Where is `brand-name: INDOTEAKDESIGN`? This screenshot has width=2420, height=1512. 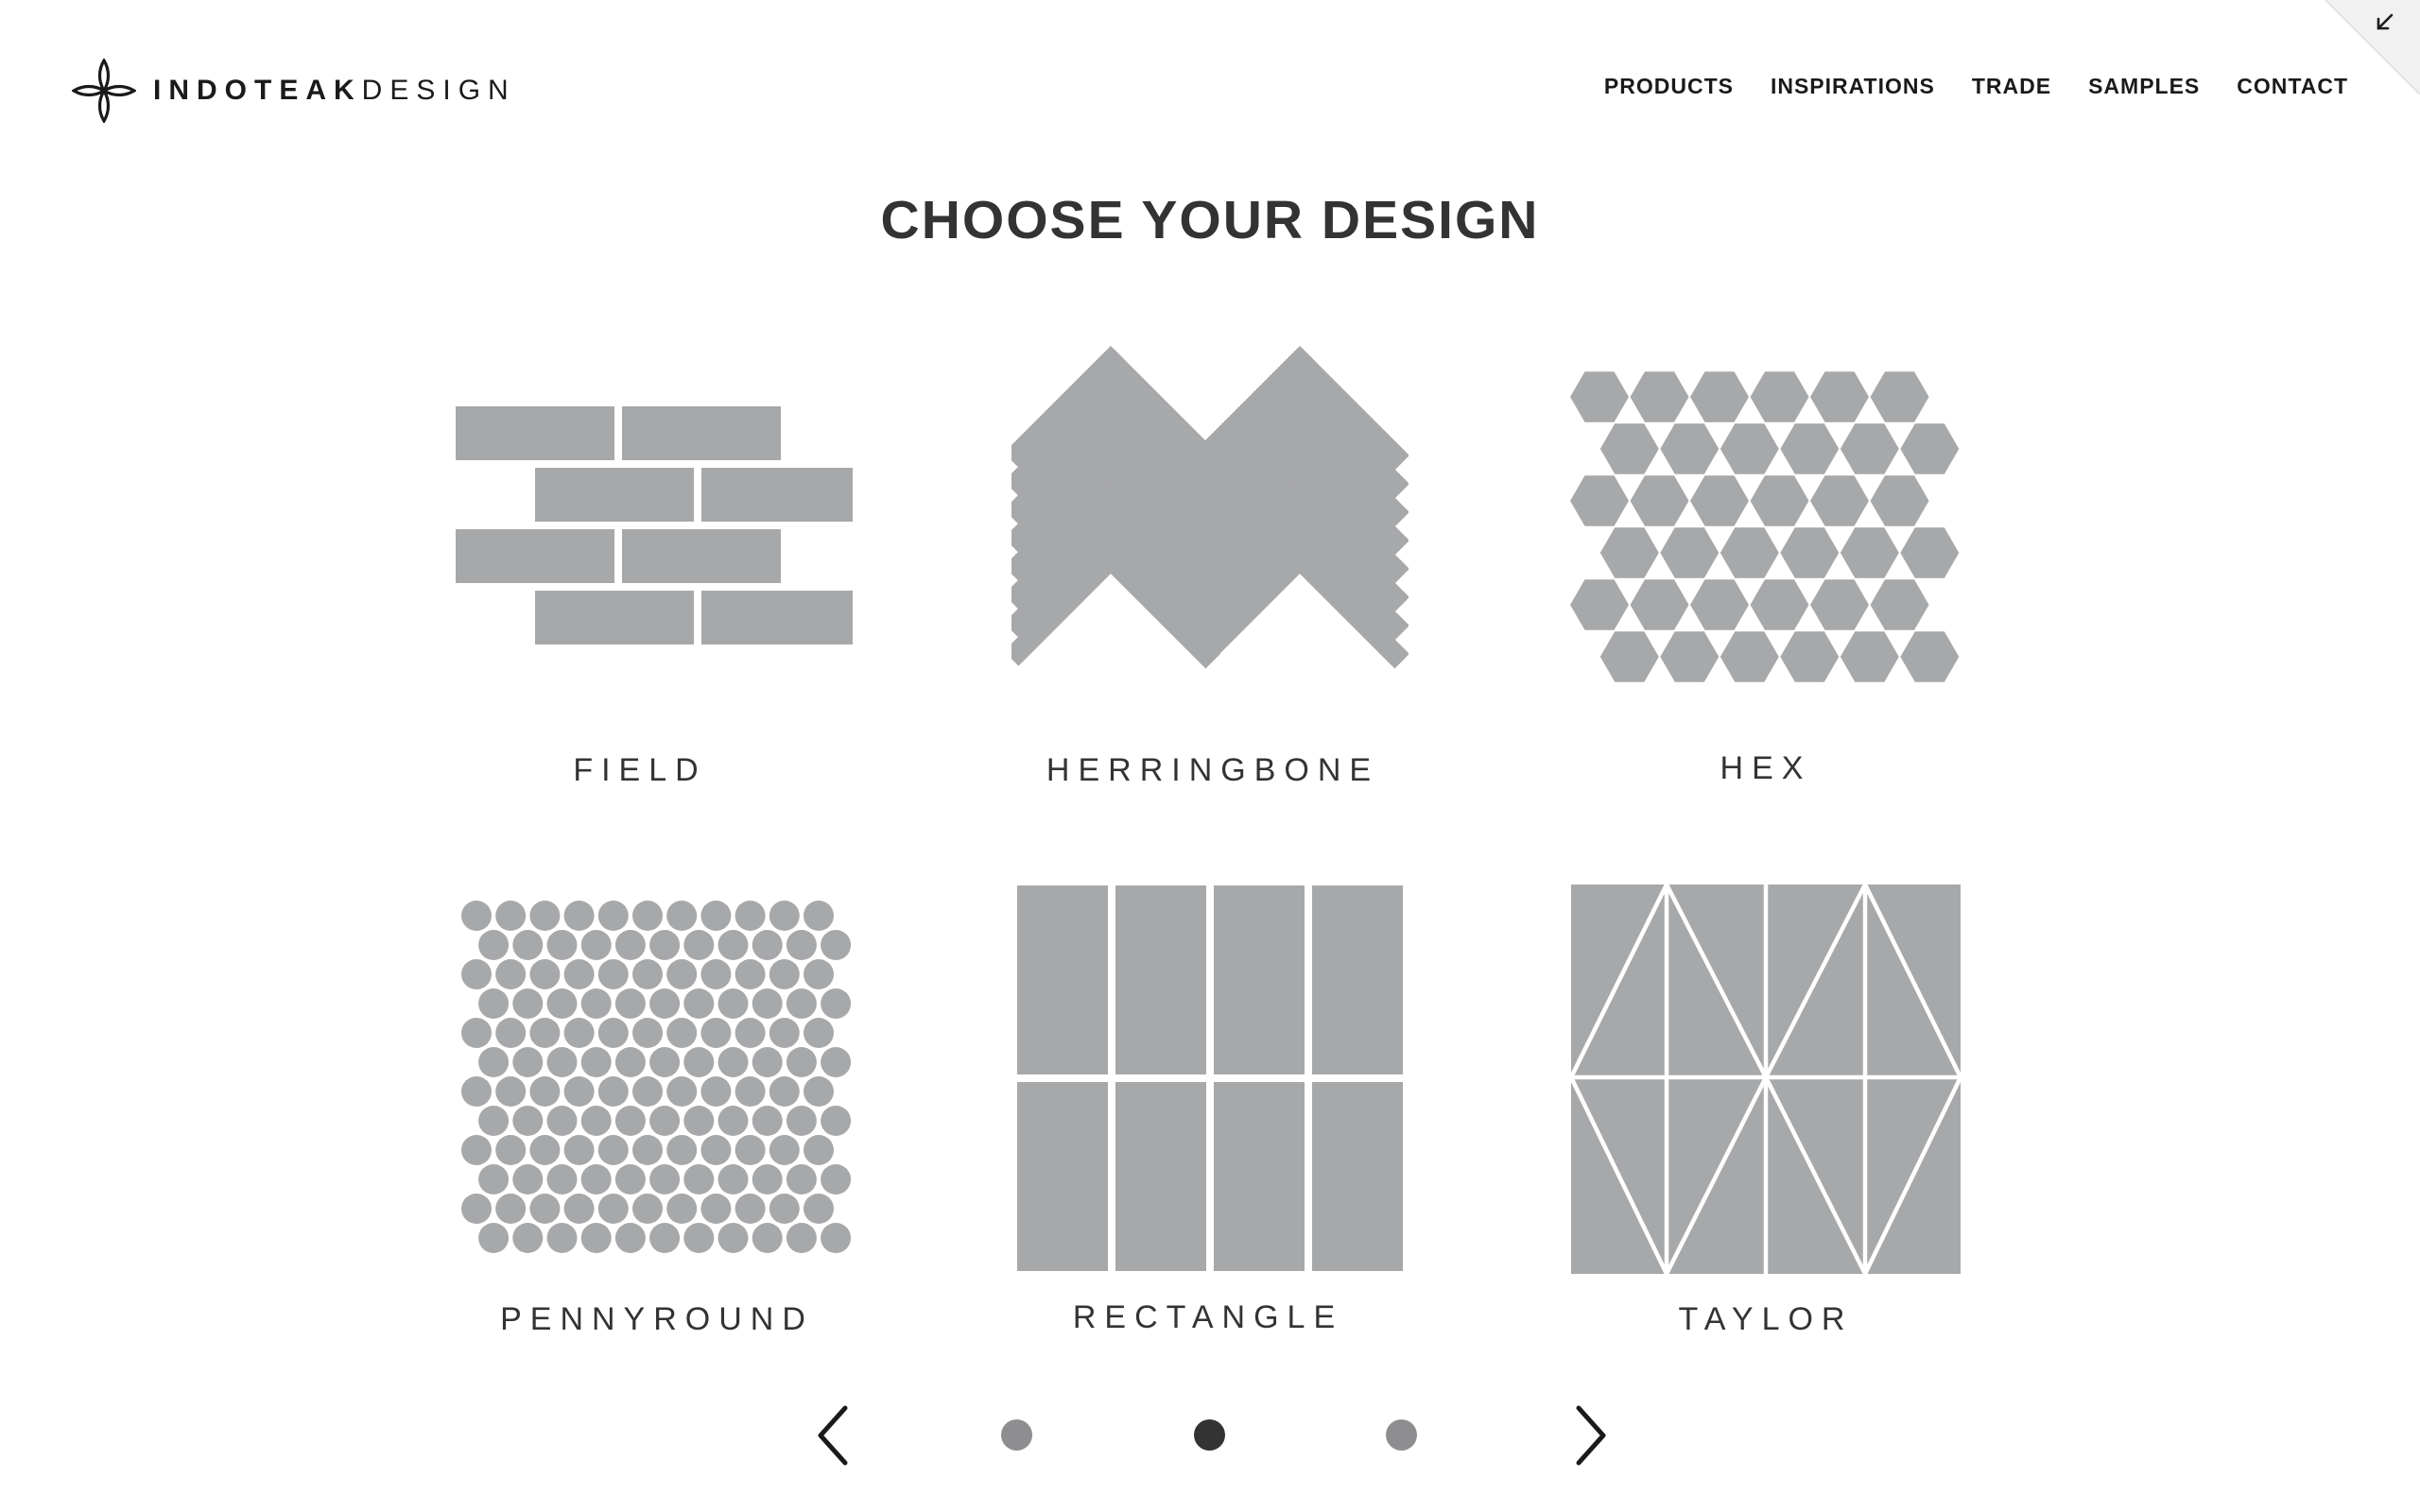 brand-name: INDOTEAKDESIGN is located at coordinates (334, 91).